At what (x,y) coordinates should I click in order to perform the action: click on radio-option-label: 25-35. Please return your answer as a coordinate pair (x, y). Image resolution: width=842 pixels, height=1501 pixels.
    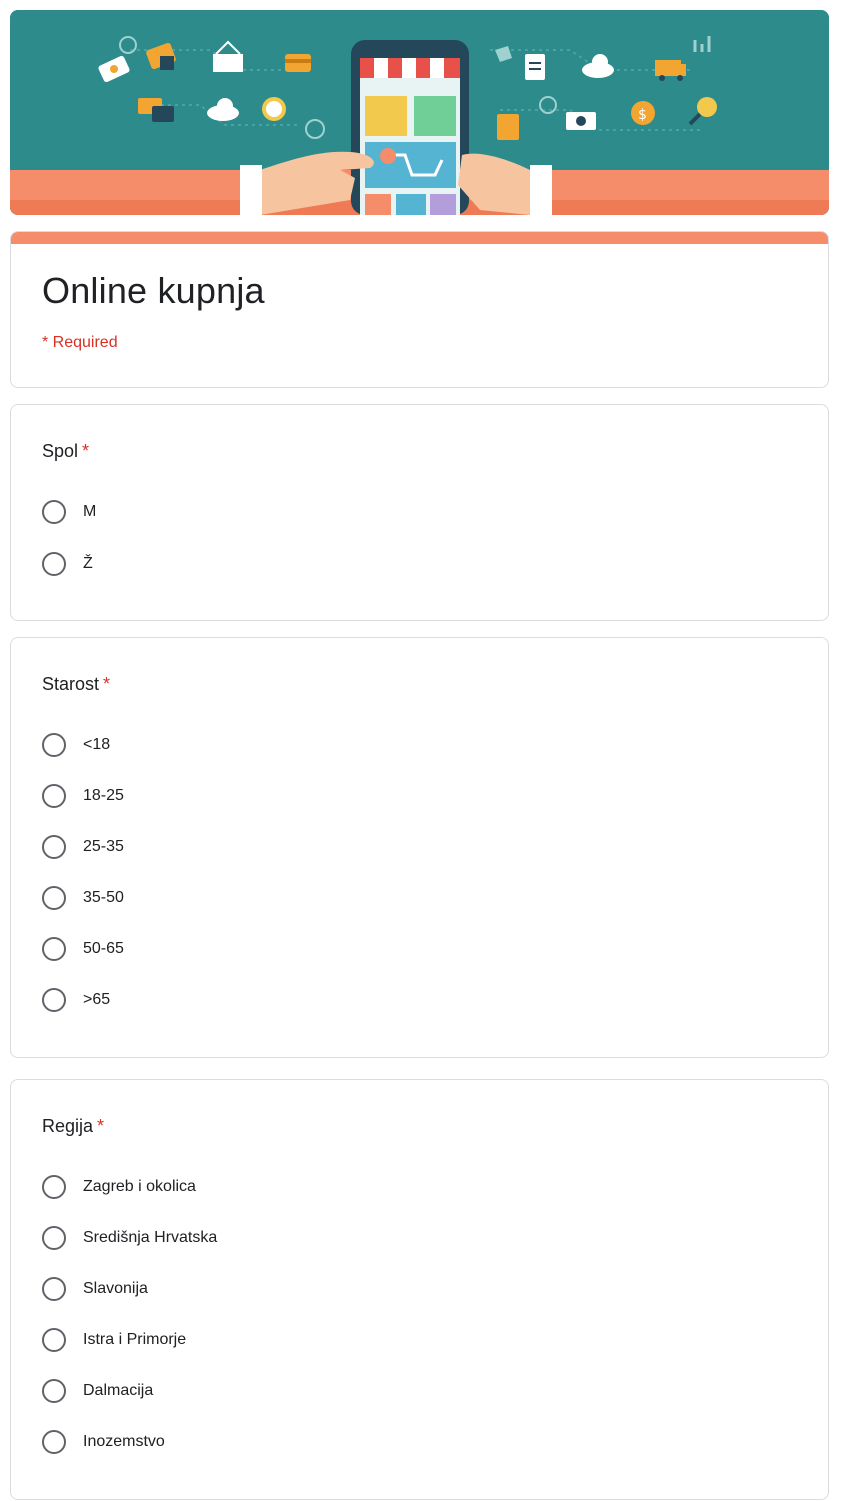
    Looking at the image, I should click on (103, 846).